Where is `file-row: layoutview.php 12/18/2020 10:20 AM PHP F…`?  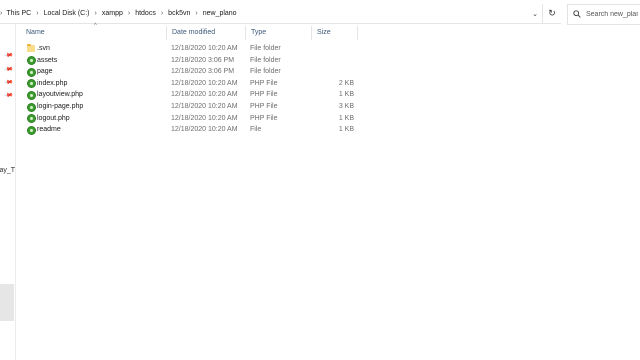 file-row: layoutview.php 12/18/2020 10:20 AM PHP F… is located at coordinates (188, 95).